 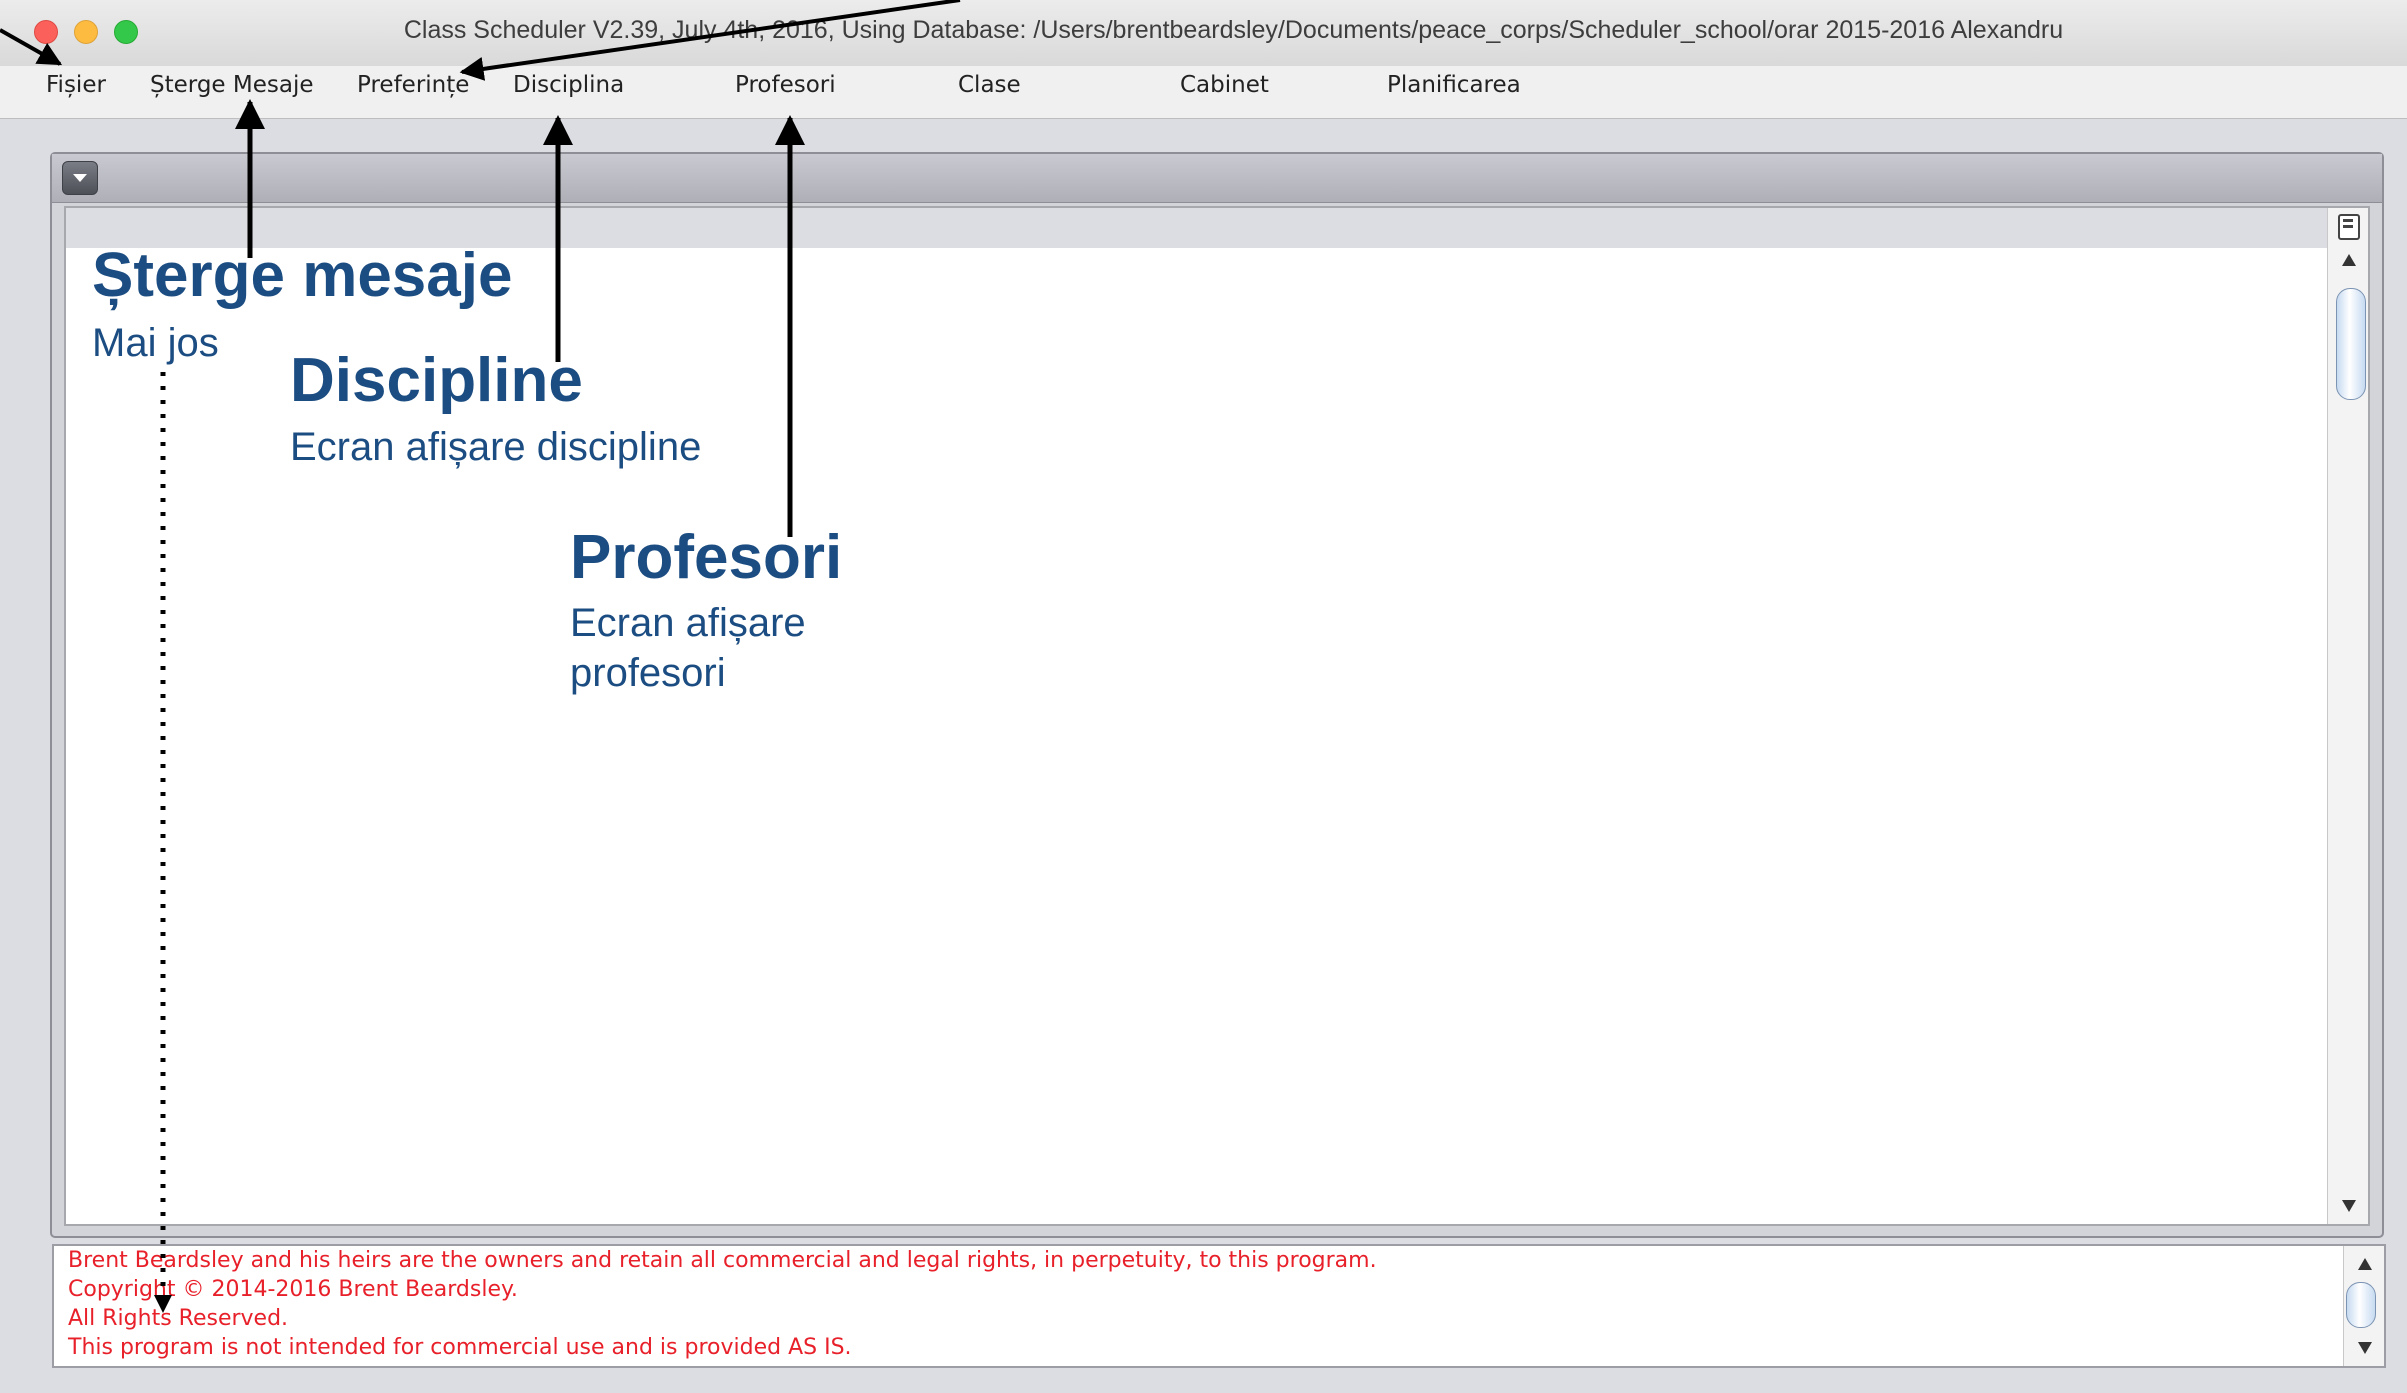 What do you see at coordinates (302, 275) in the screenshot?
I see `annotation-sterge-title: Șterge mesaje` at bounding box center [302, 275].